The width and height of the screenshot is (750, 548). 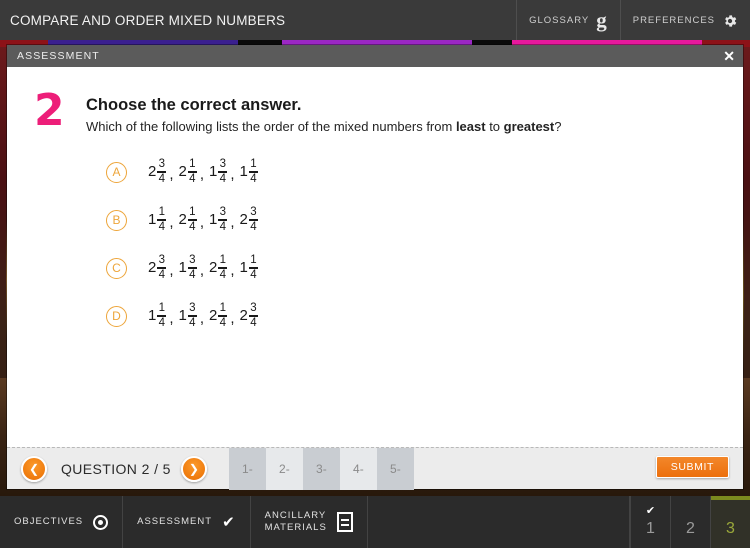 I want to click on question-tab-1: 1-, so click(x=247, y=468).